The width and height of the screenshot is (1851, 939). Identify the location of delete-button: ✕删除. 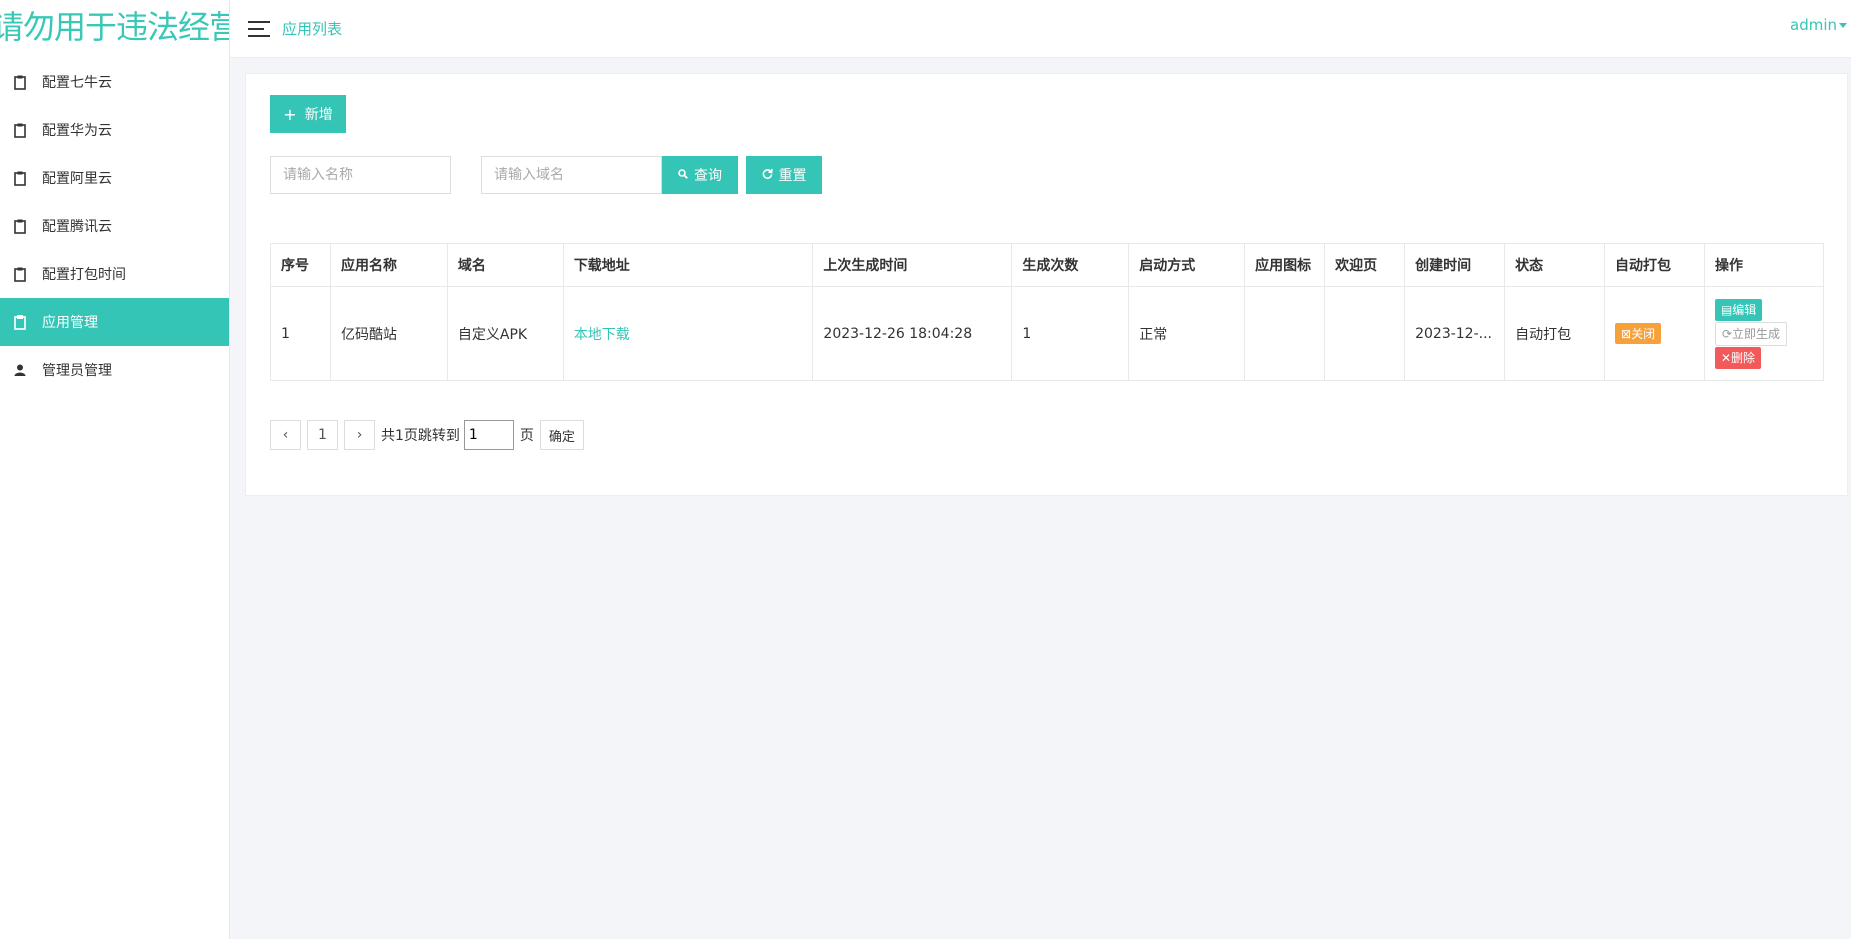
(1738, 357).